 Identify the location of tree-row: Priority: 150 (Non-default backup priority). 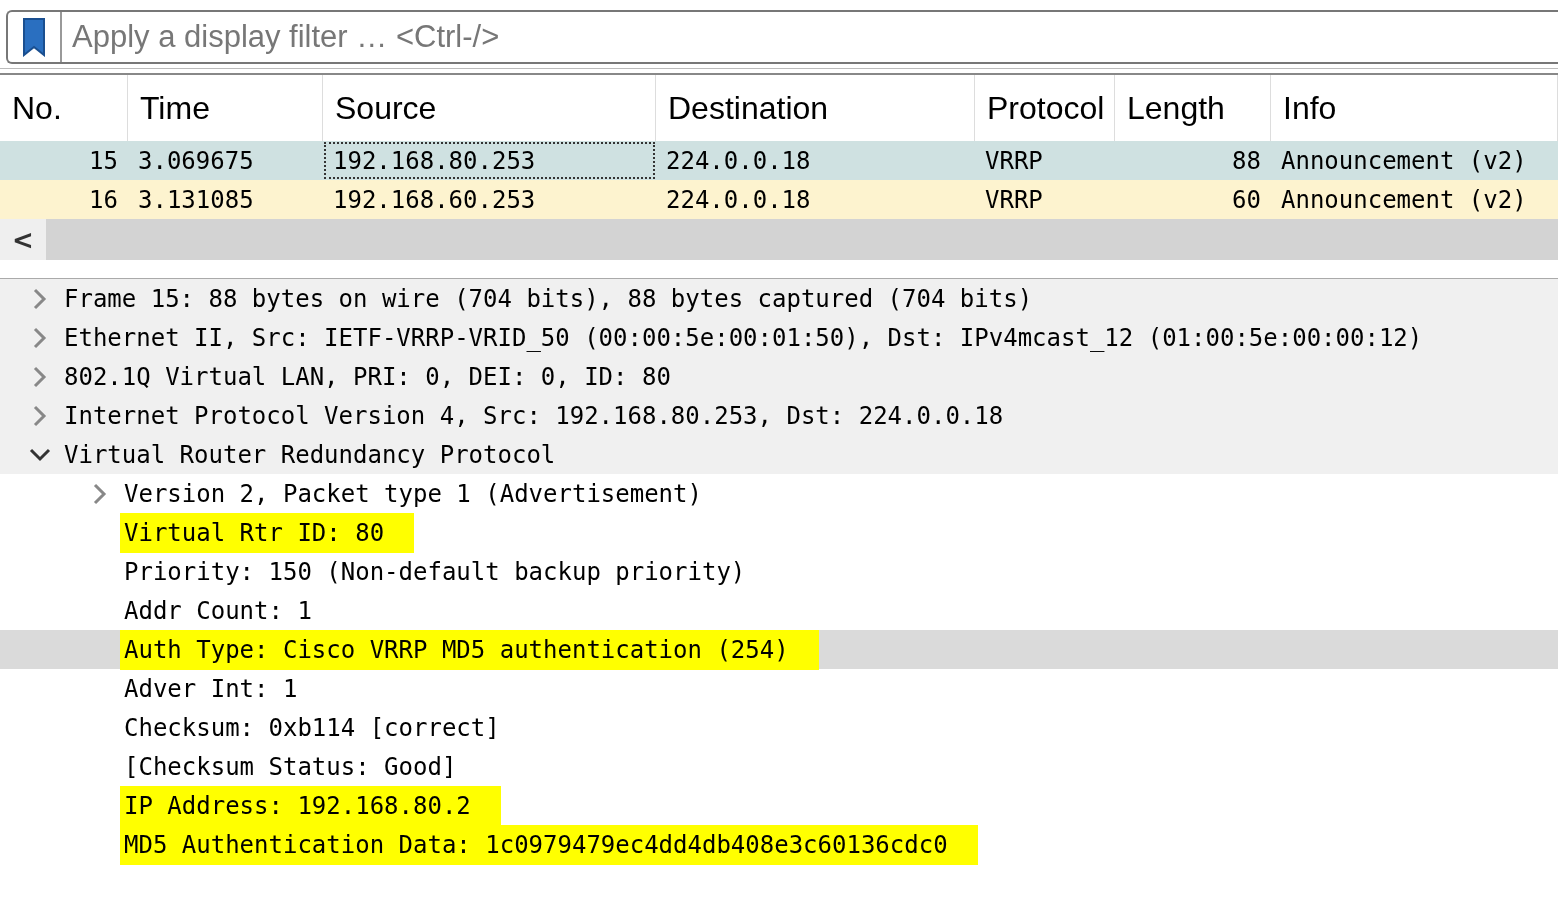
(779, 571).